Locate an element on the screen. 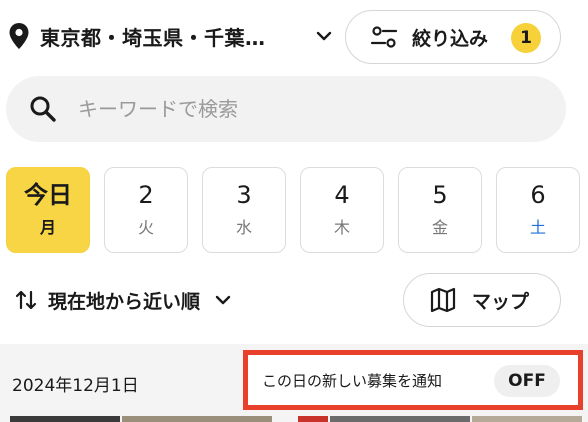  date-tab-day: 3 is located at coordinates (244, 195).